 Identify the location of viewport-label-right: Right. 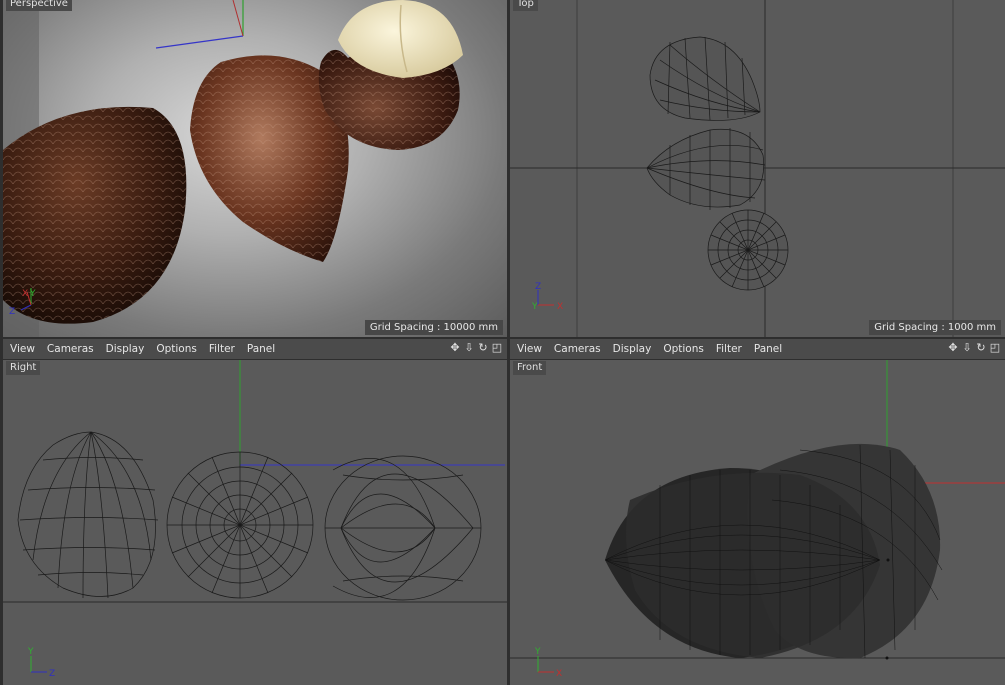
(23, 368).